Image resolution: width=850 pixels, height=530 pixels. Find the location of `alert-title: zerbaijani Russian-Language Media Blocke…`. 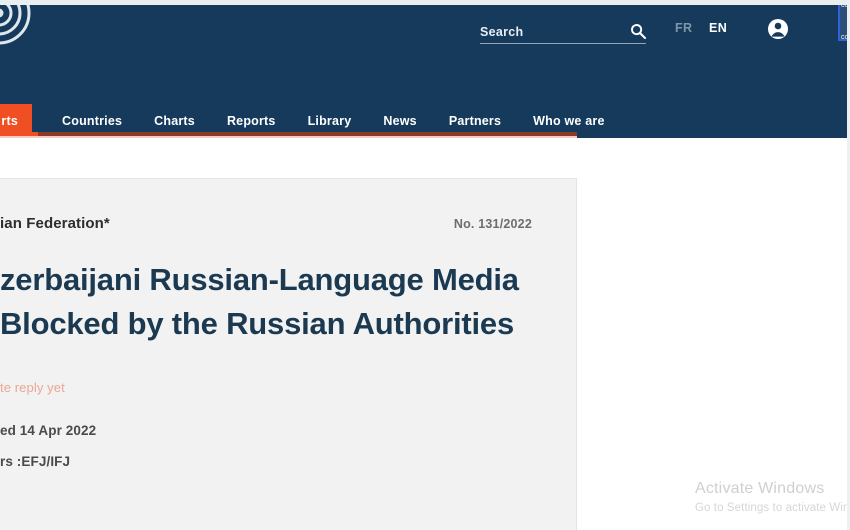

alert-title: zerbaijani Russian-Language Media Blocke… is located at coordinates (266, 302).